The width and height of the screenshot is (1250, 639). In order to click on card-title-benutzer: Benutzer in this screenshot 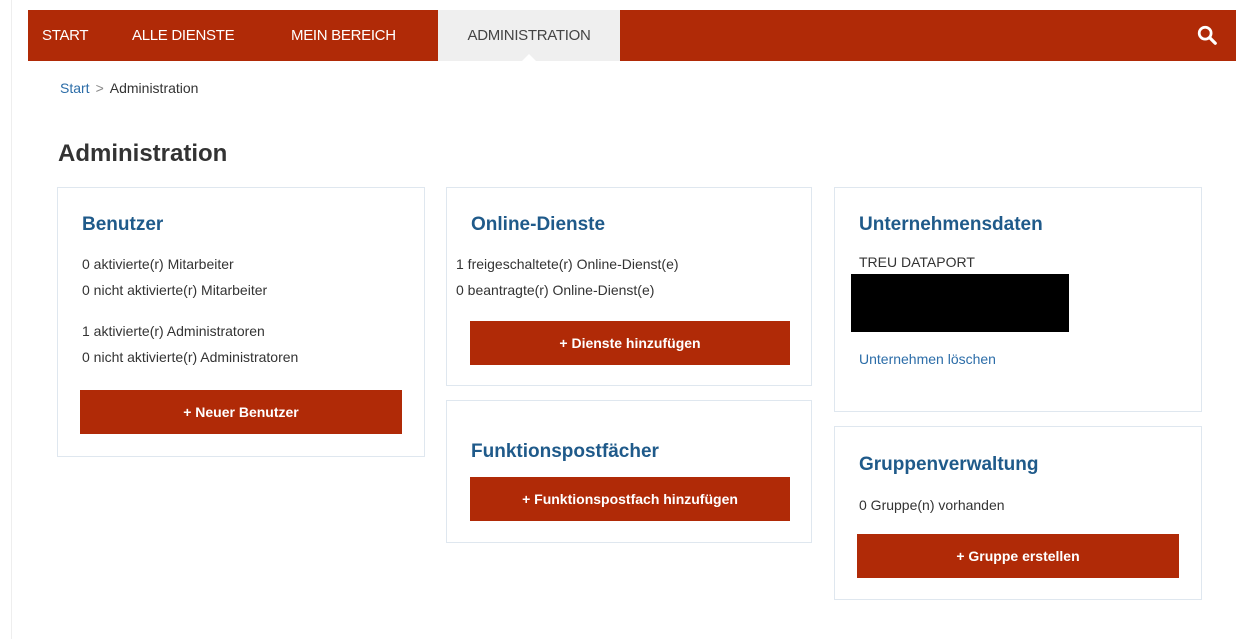, I will do `click(123, 224)`.